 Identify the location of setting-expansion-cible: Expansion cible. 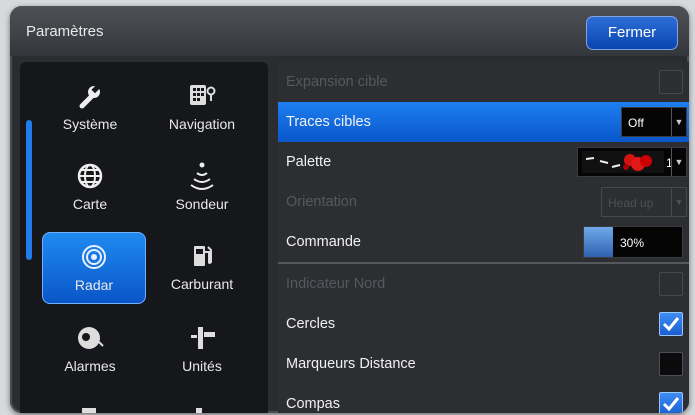
(483, 82).